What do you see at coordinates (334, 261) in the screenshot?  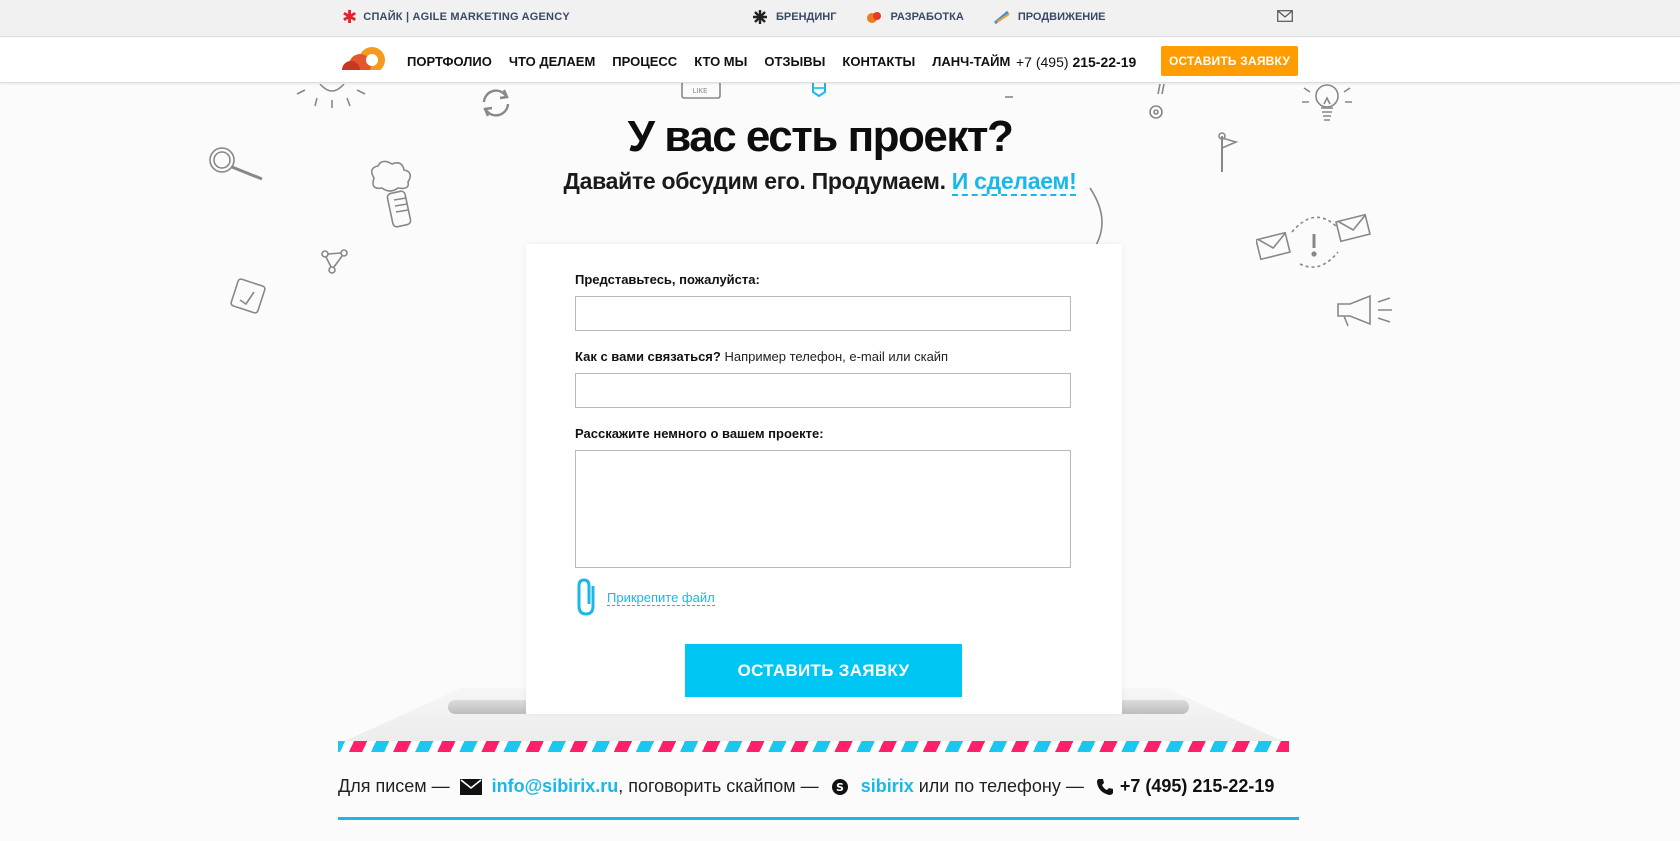 I see `network-doodle-icon` at bounding box center [334, 261].